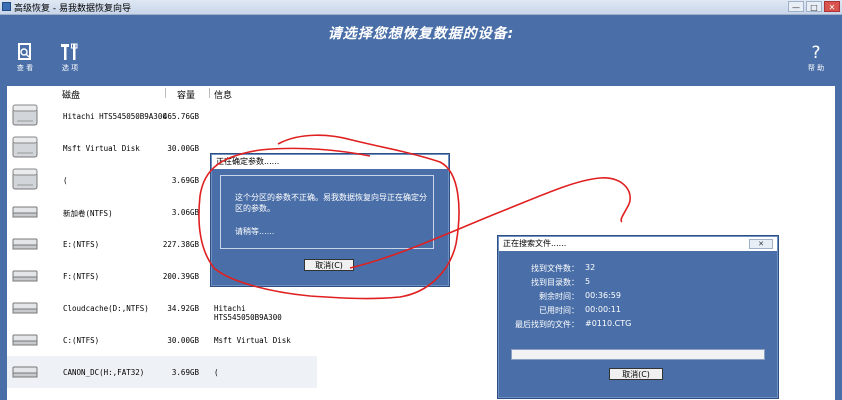 This screenshot has height=400, width=842. I want to click on disk-name: 新加卷(NTFS), so click(88, 213).